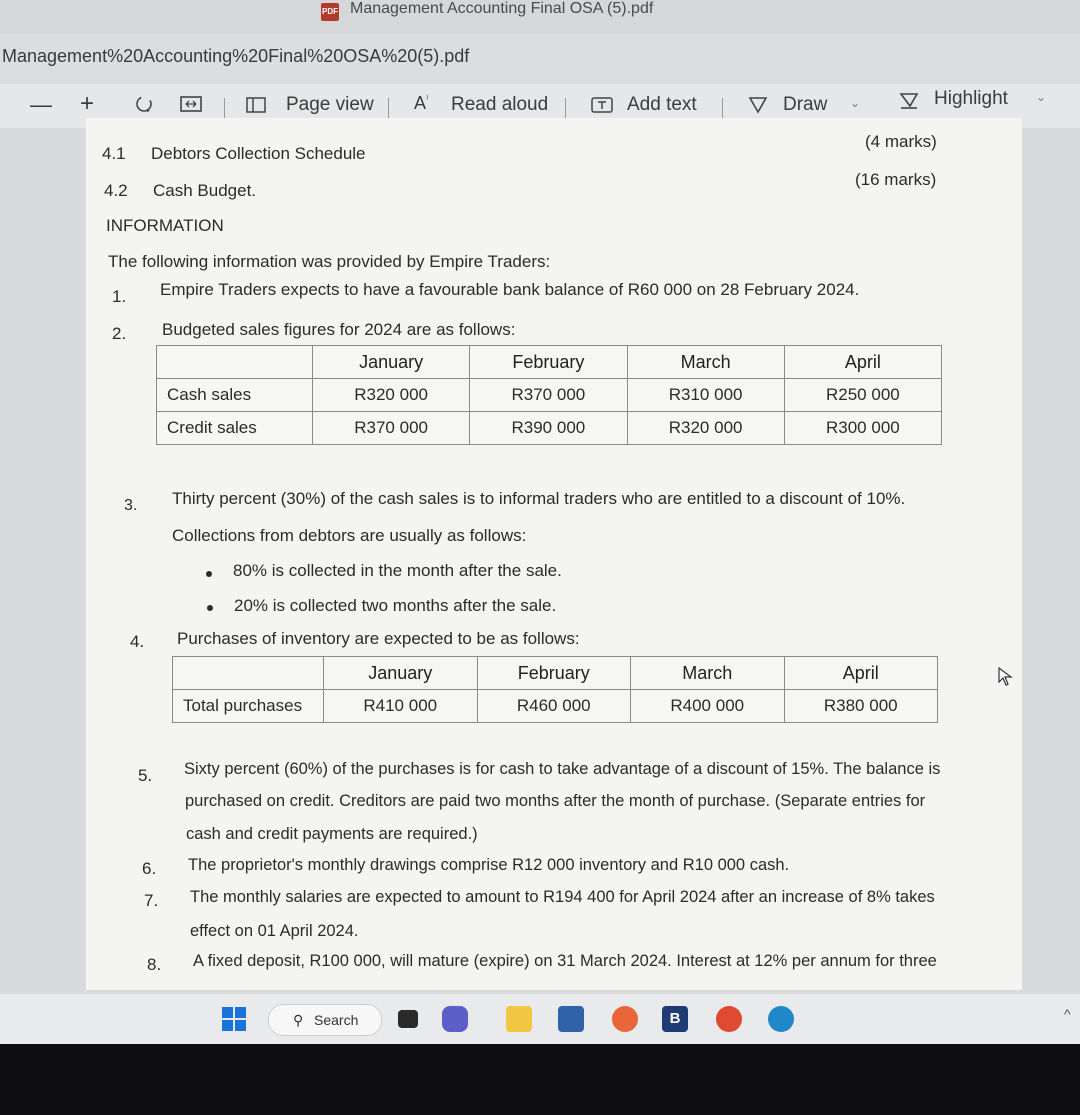 This screenshot has width=1080, height=1115. I want to click on row-label: Cash sales, so click(234, 395).